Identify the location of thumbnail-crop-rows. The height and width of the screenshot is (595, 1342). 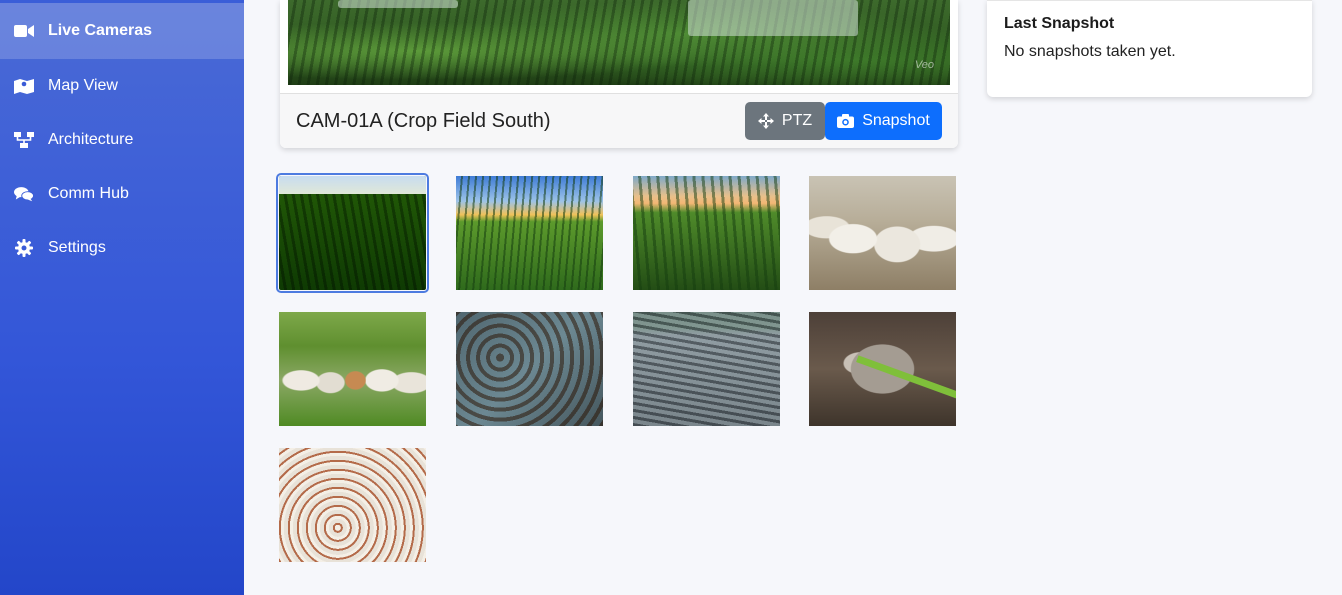
(352, 233).